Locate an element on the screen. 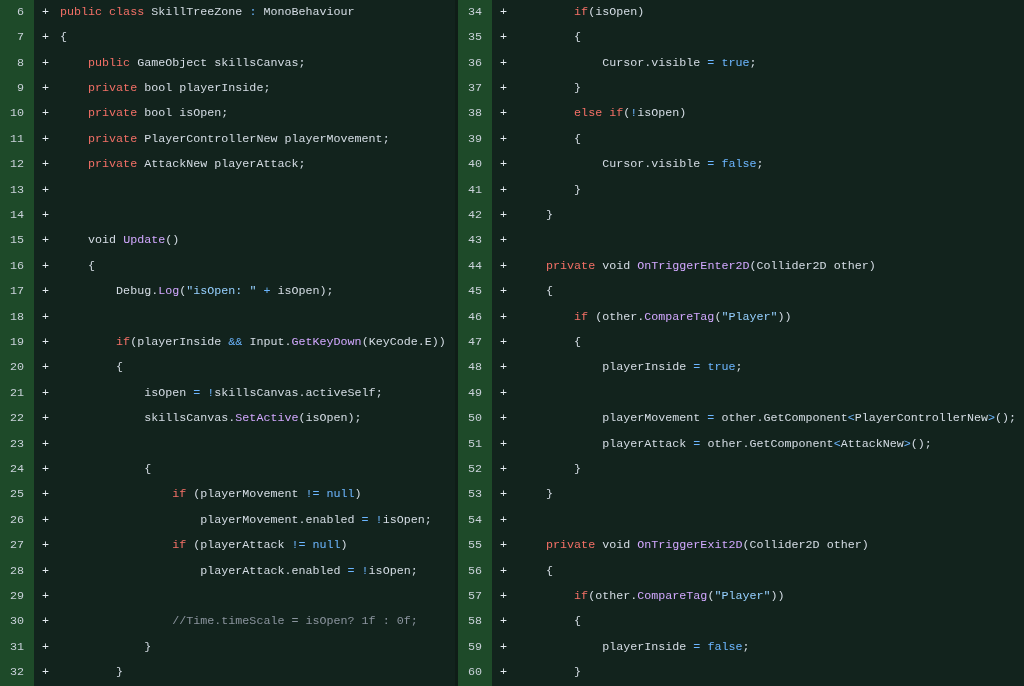 This screenshot has height=686, width=1024. line-number: 15 is located at coordinates (16, 241).